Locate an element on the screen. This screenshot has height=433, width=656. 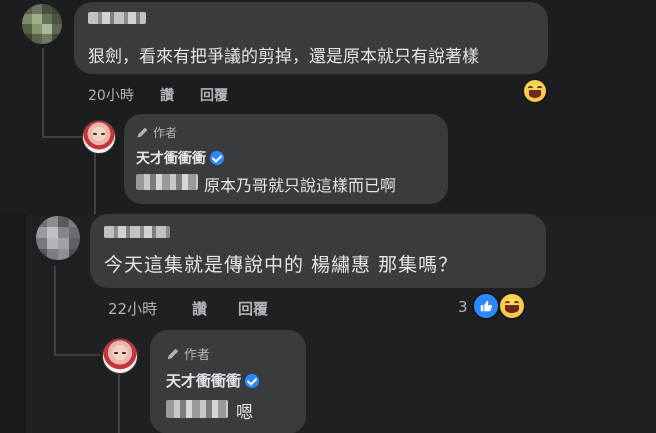
reaction-count: 3 is located at coordinates (463, 307).